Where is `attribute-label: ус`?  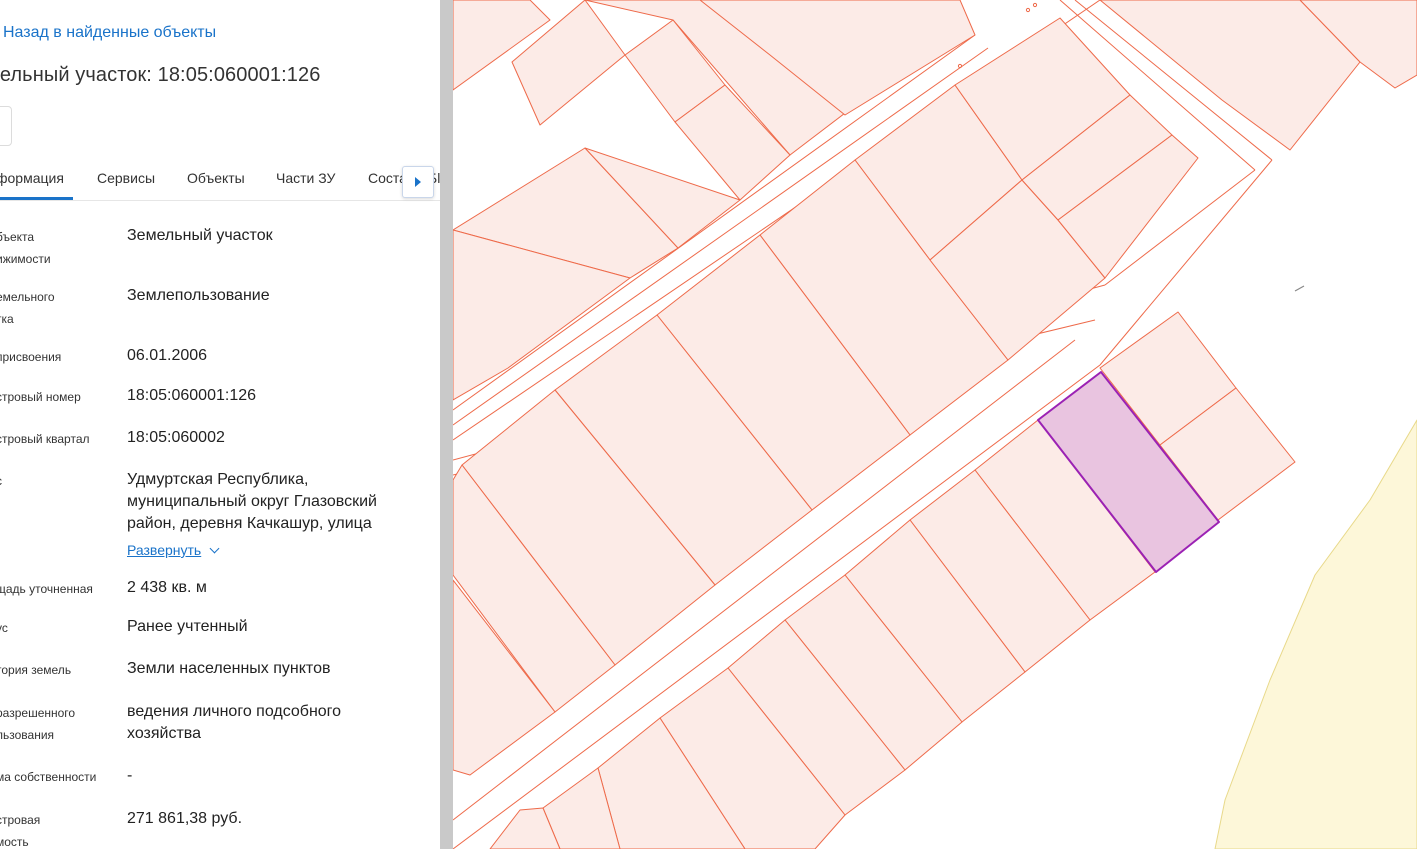
attribute-label: ус is located at coordinates (4, 628).